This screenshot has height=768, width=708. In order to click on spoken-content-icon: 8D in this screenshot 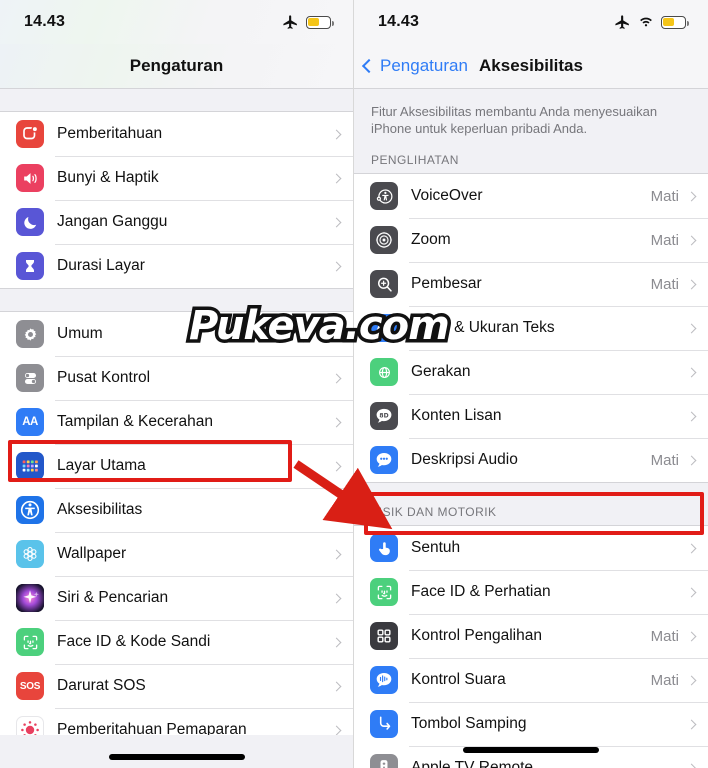, I will do `click(384, 416)`.